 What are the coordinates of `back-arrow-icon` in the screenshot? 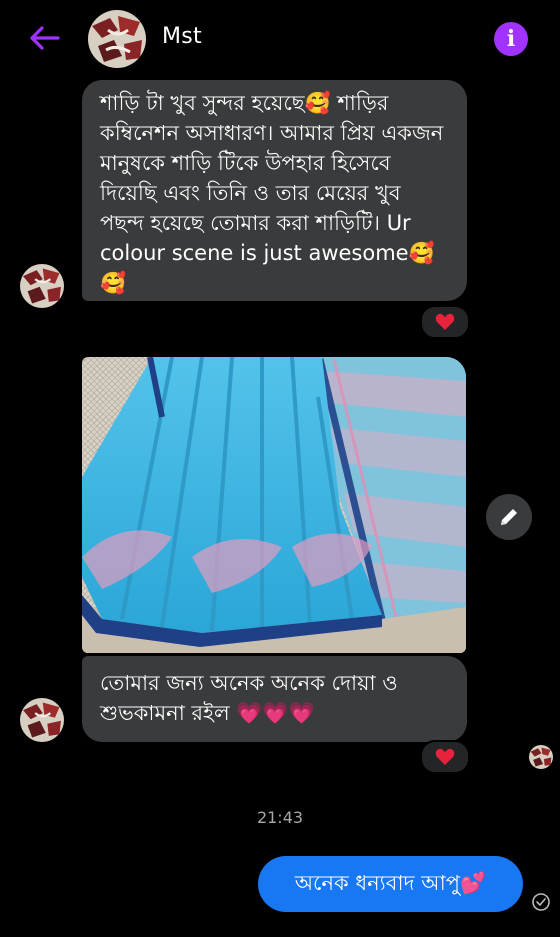 It's located at (45, 38).